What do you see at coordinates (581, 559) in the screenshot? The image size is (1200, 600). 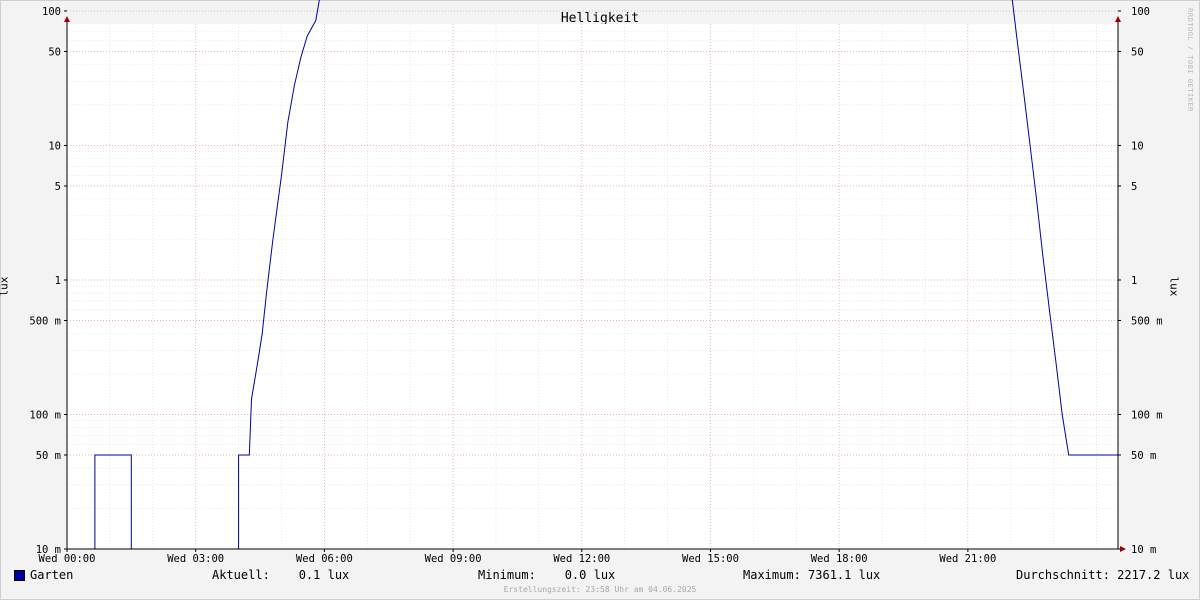 I see `x-tick-label: Wed 12:00` at bounding box center [581, 559].